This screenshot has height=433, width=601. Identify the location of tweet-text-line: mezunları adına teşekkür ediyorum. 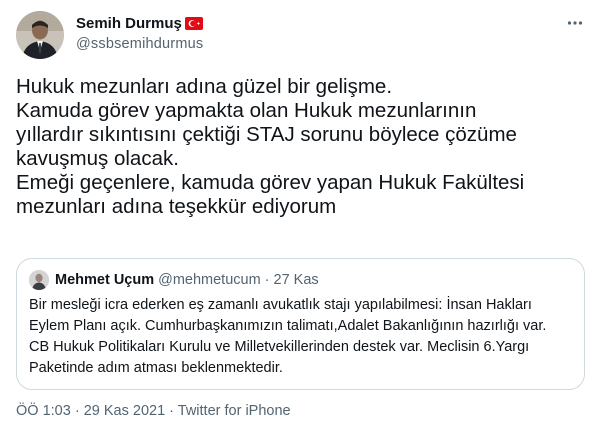
(176, 206).